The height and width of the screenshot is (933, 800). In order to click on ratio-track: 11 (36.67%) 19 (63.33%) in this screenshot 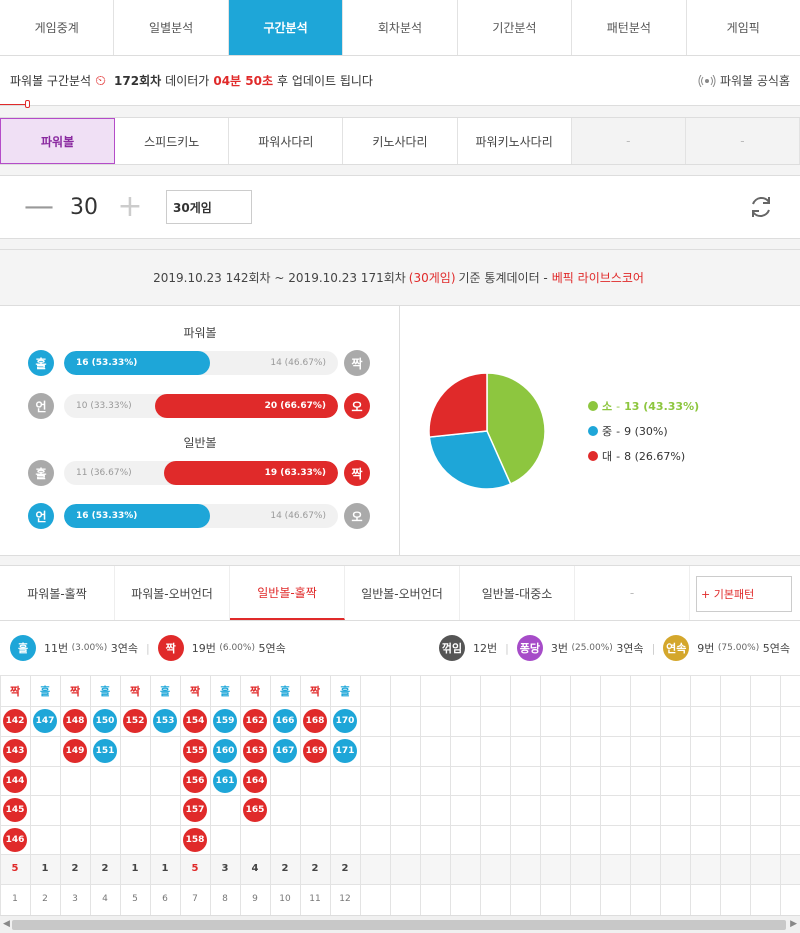, I will do `click(201, 473)`.